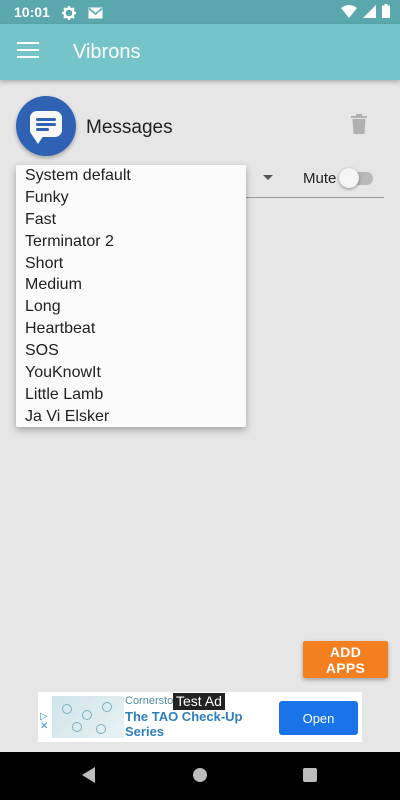 This screenshot has height=800, width=400. Describe the element at coordinates (107, 52) in the screenshot. I see `app-title: Vibrons` at that location.